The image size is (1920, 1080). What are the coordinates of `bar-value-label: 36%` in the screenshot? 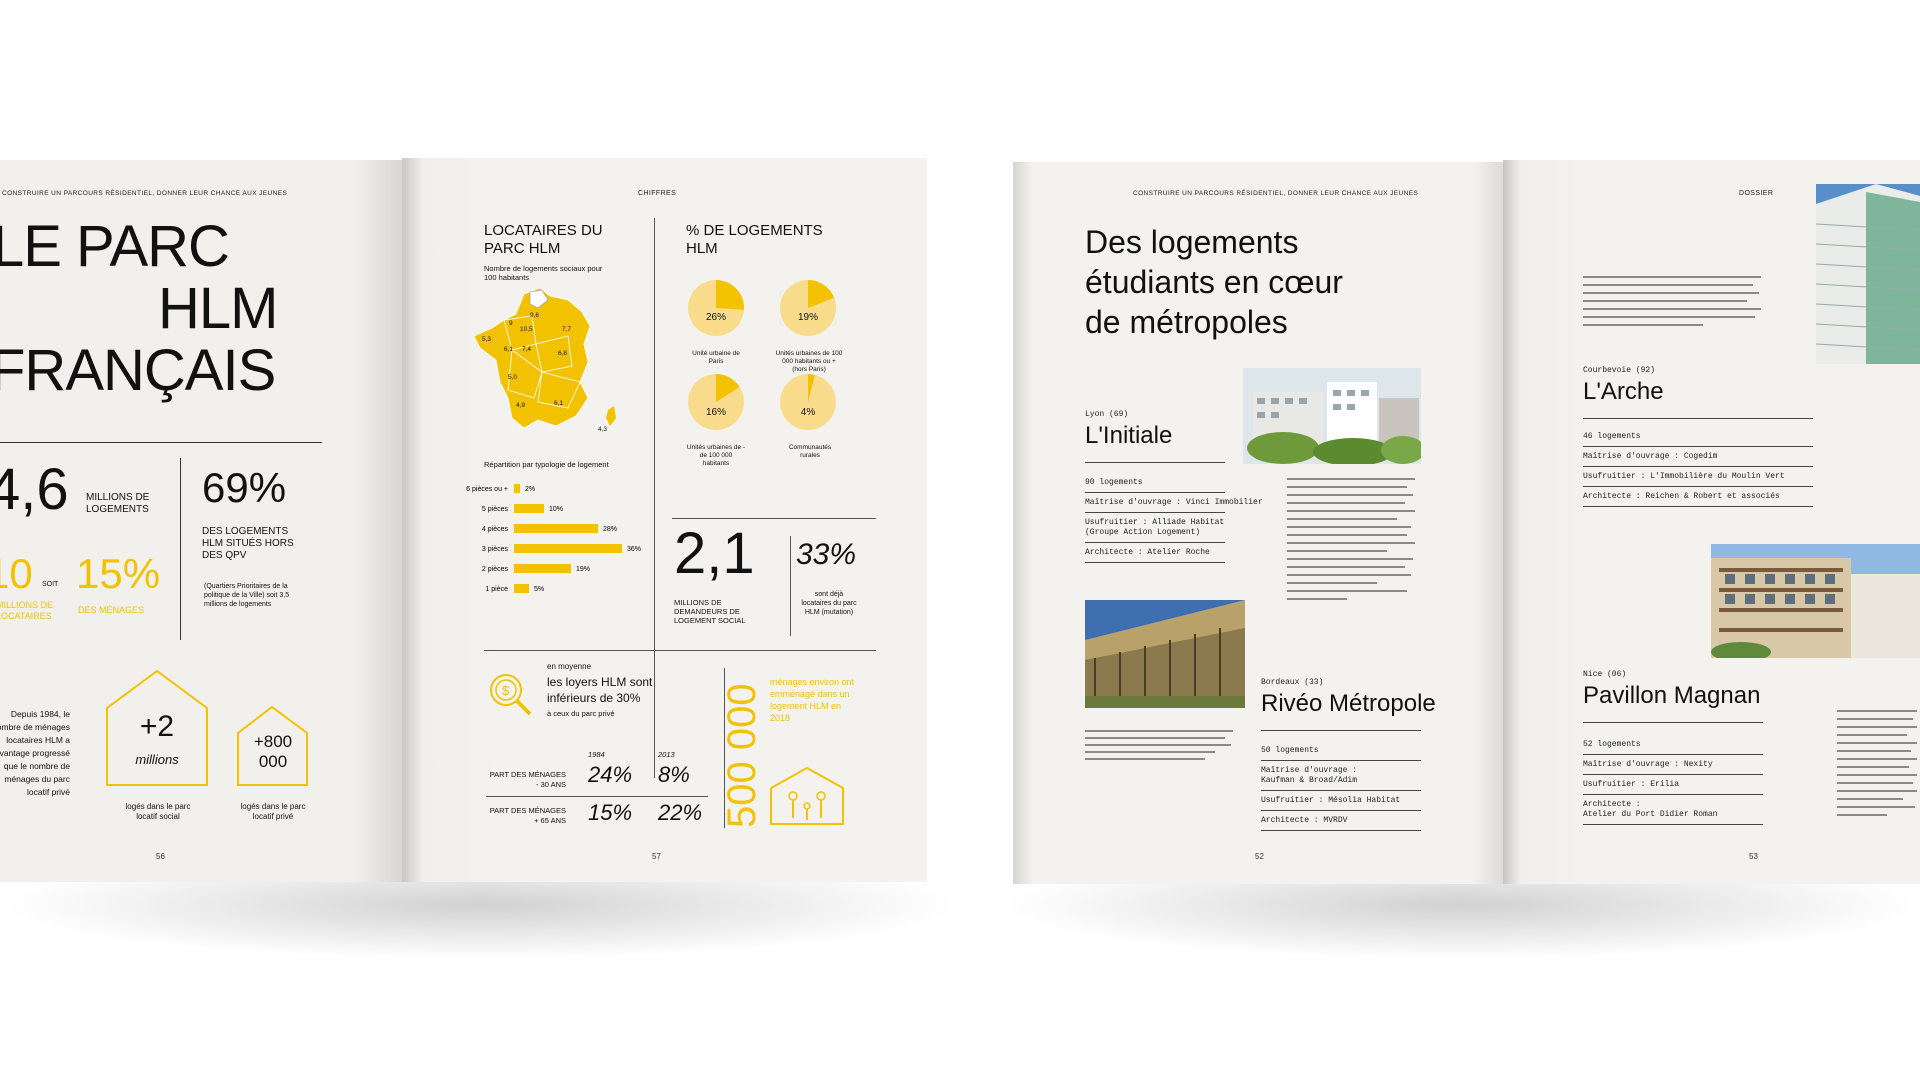 It's located at (634, 549).